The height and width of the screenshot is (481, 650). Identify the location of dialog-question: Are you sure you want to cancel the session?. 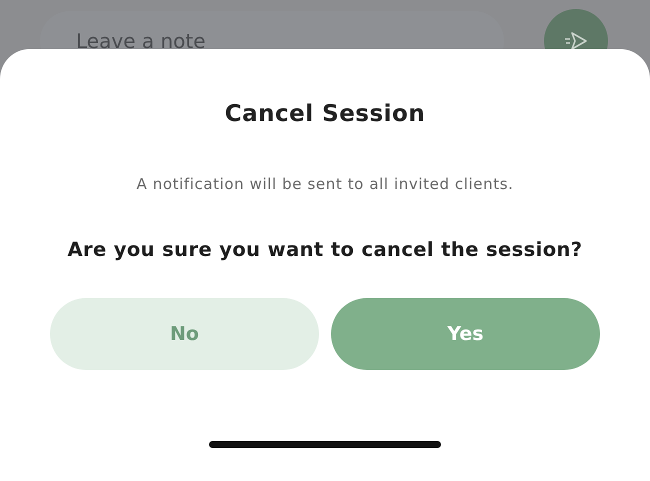
(325, 249).